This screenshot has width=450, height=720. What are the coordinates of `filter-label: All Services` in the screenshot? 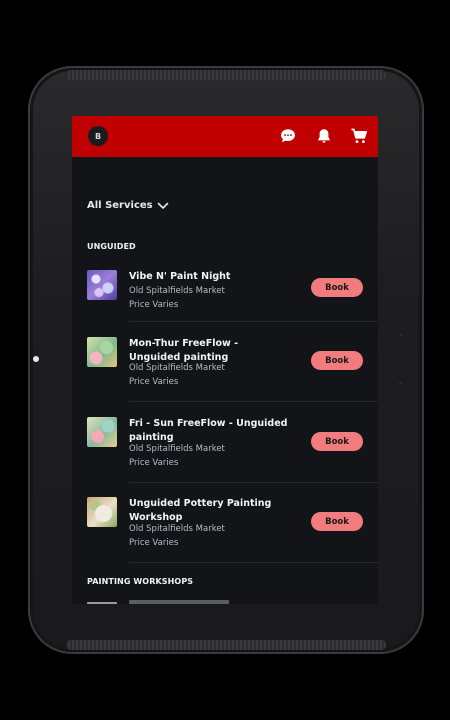 It's located at (120, 205).